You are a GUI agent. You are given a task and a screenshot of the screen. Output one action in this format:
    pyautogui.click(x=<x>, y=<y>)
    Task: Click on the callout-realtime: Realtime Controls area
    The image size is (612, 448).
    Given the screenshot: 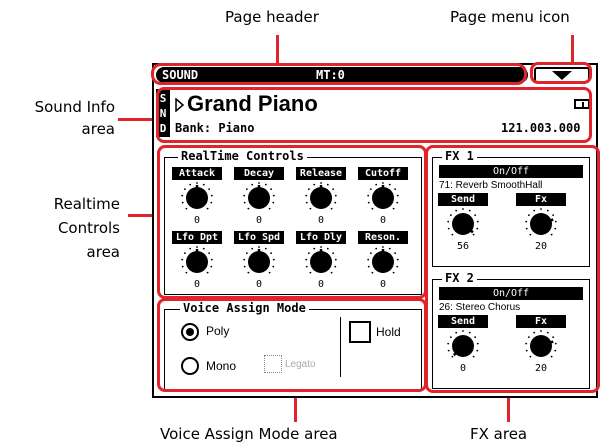 What is the action you would take?
    pyautogui.click(x=65, y=228)
    